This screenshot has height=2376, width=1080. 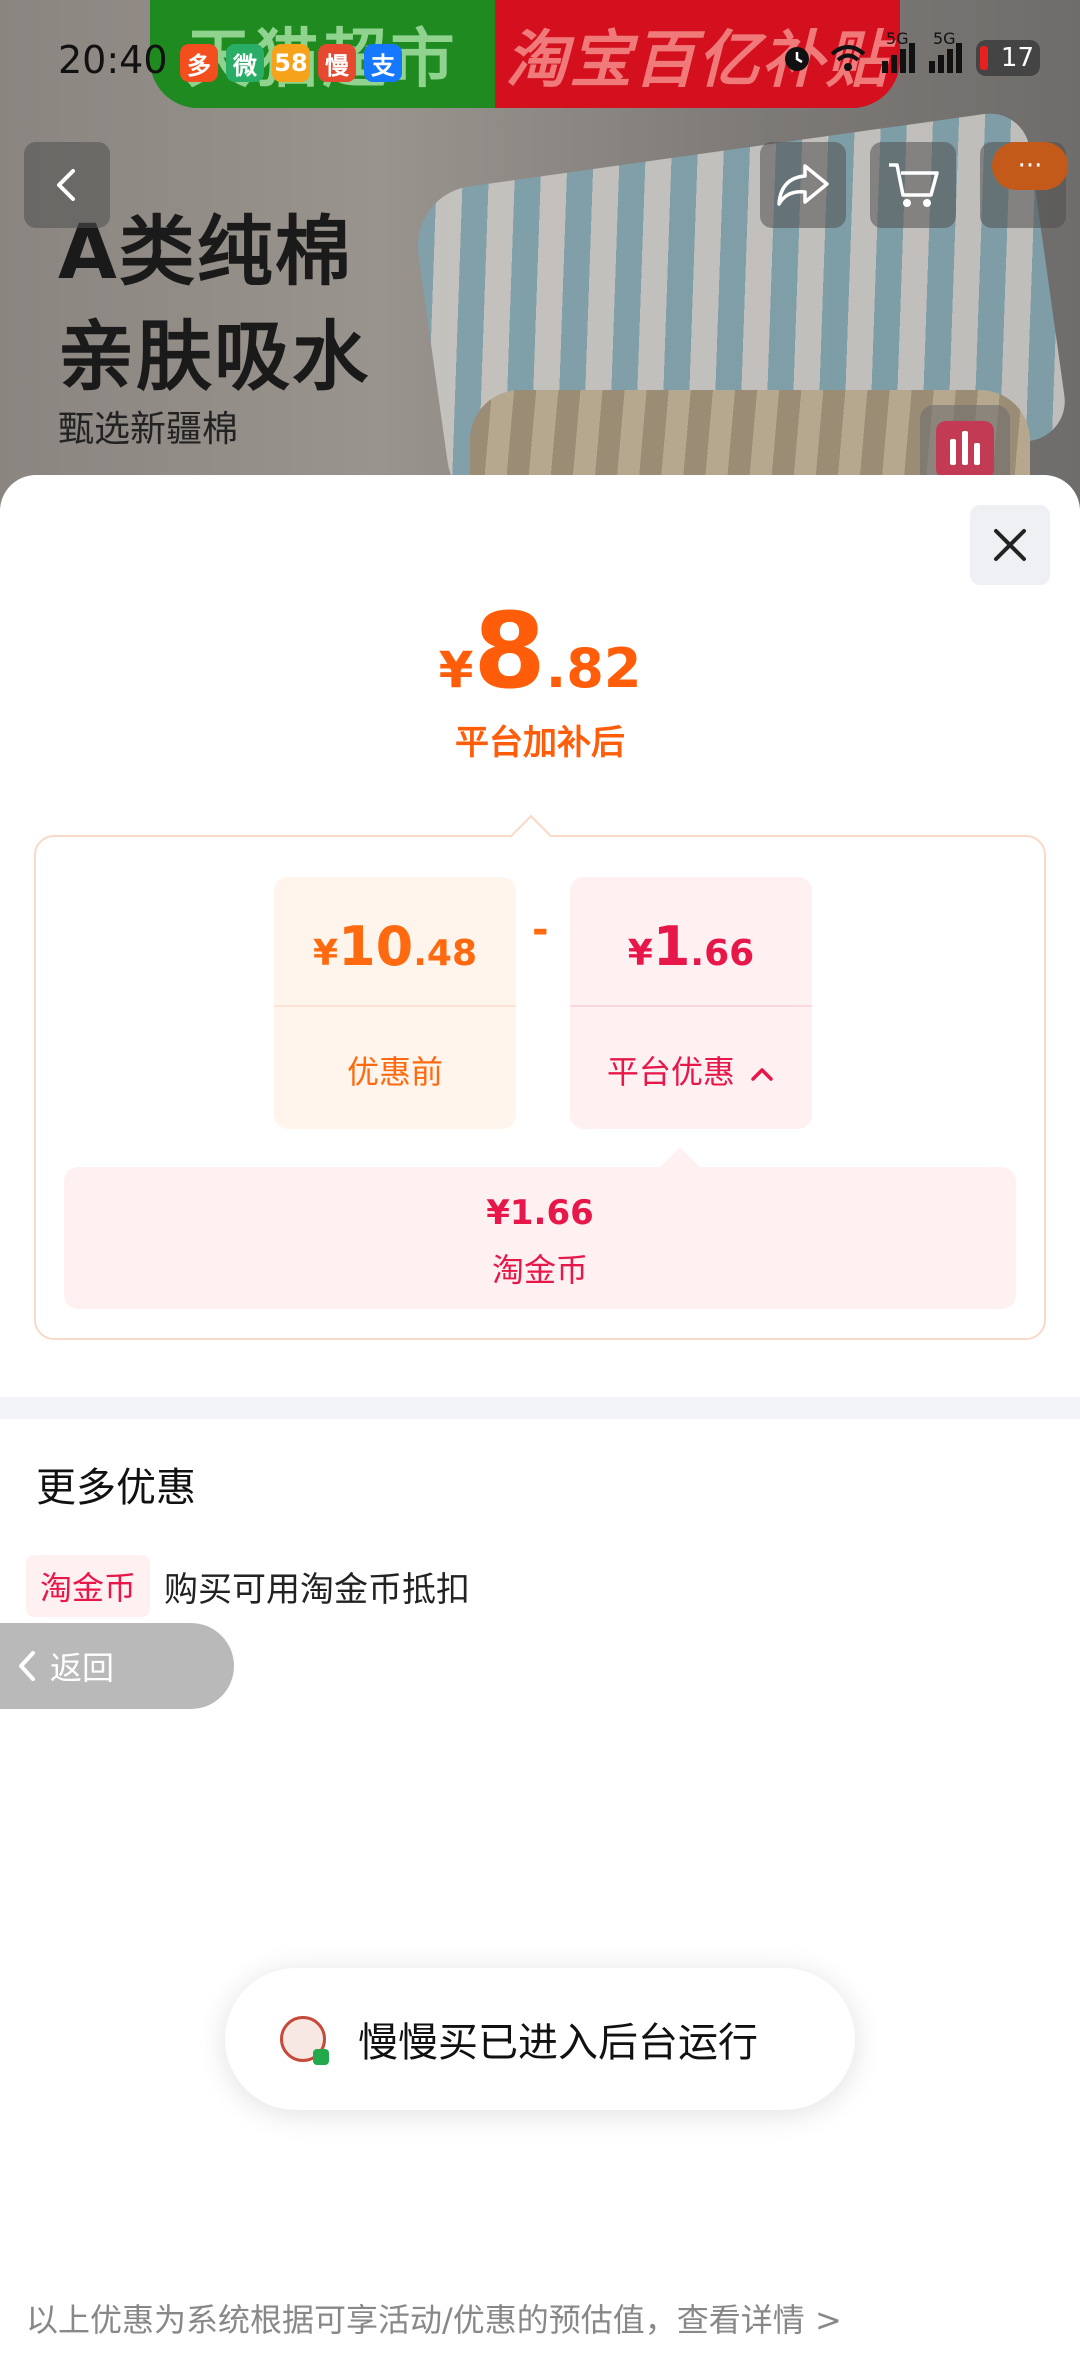 I want to click on signal-icon-1: 5G, so click(x=898, y=51).